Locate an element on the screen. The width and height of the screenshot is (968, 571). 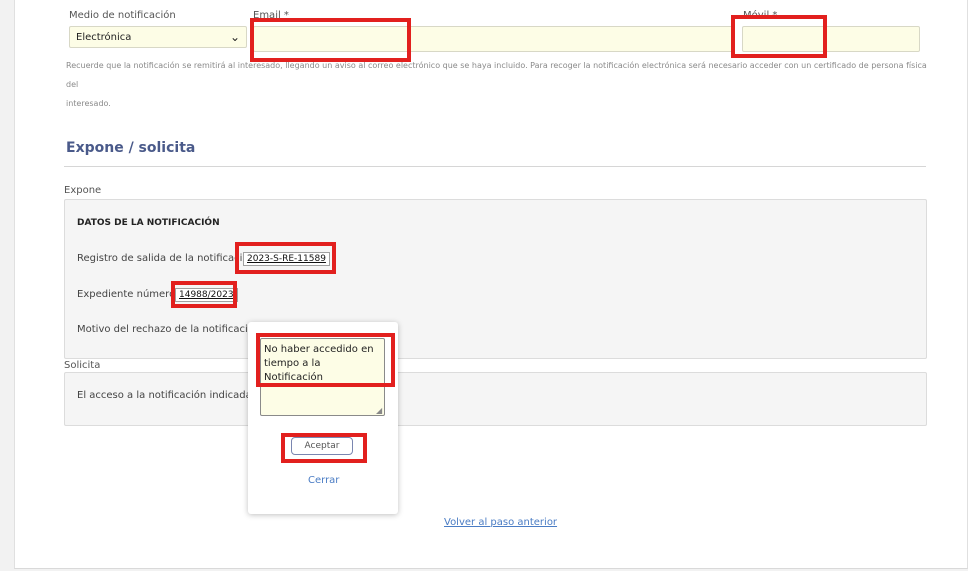
panel-heading: DATOS DE LA NOTIFICACIÓN is located at coordinates (148, 223).